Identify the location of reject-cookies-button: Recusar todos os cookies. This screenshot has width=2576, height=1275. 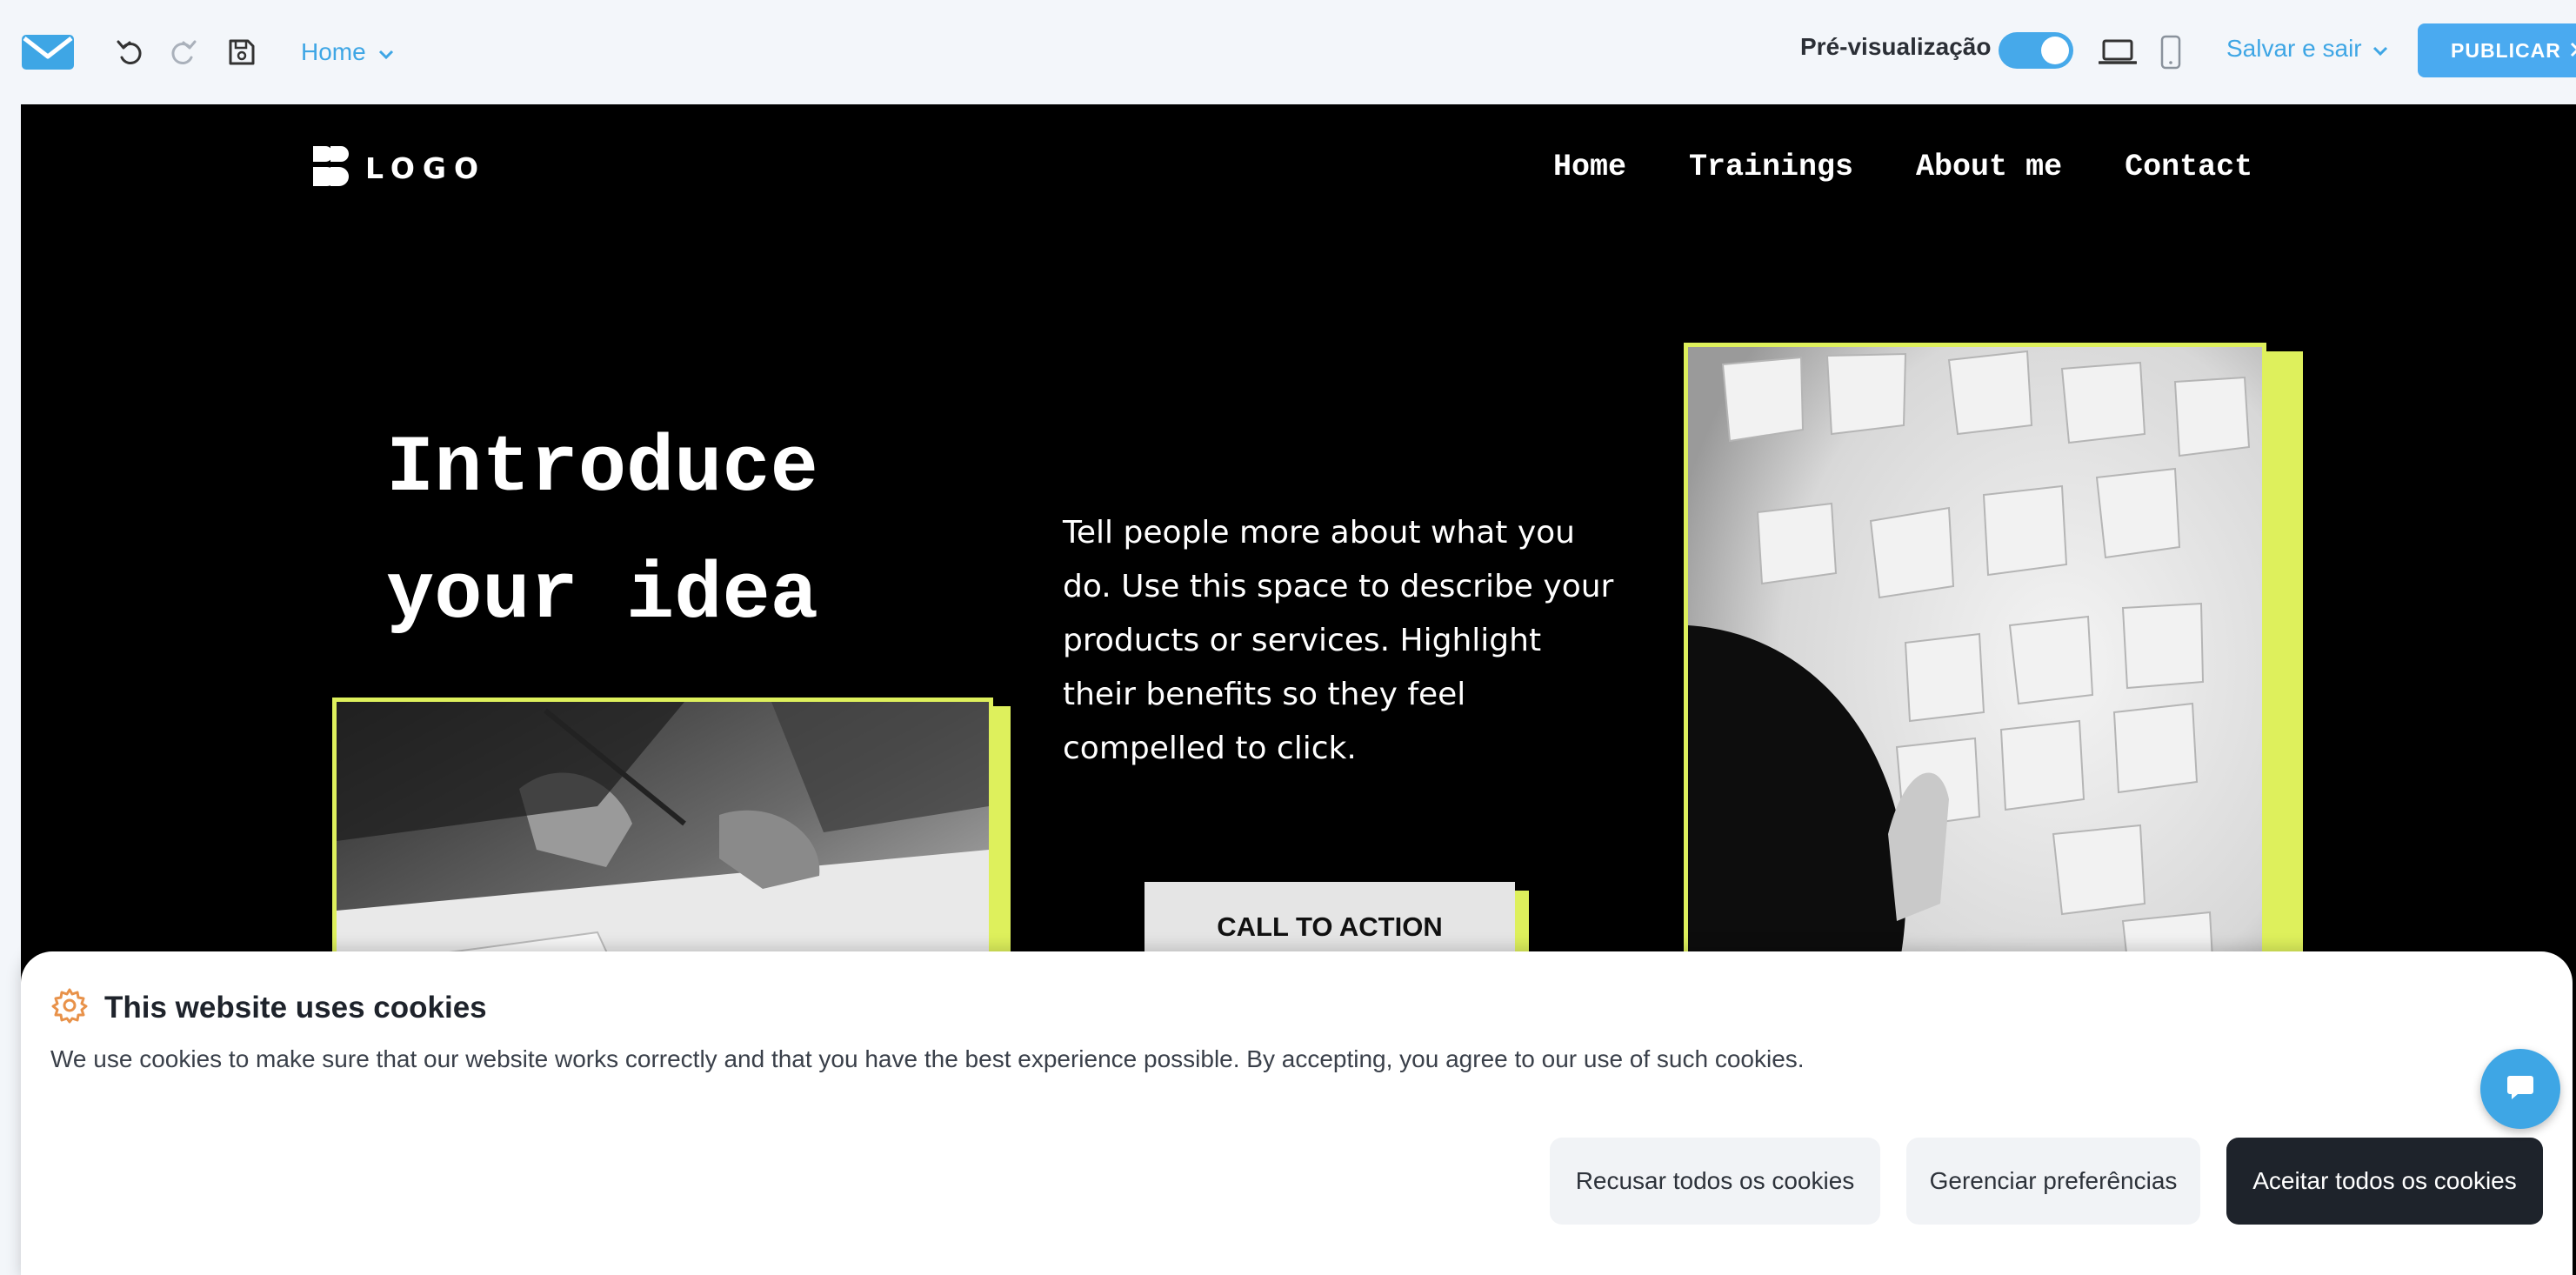
(1715, 1181).